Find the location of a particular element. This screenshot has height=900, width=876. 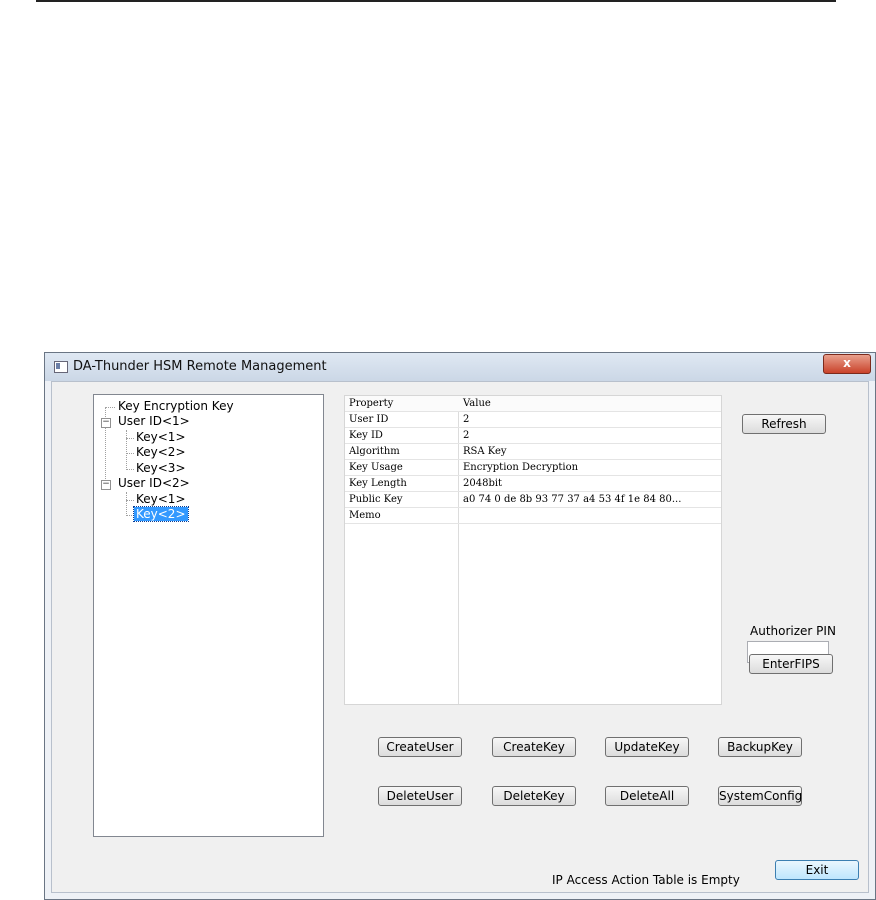

tree-item-user-1-key-3: Key<3> is located at coordinates (161, 468).